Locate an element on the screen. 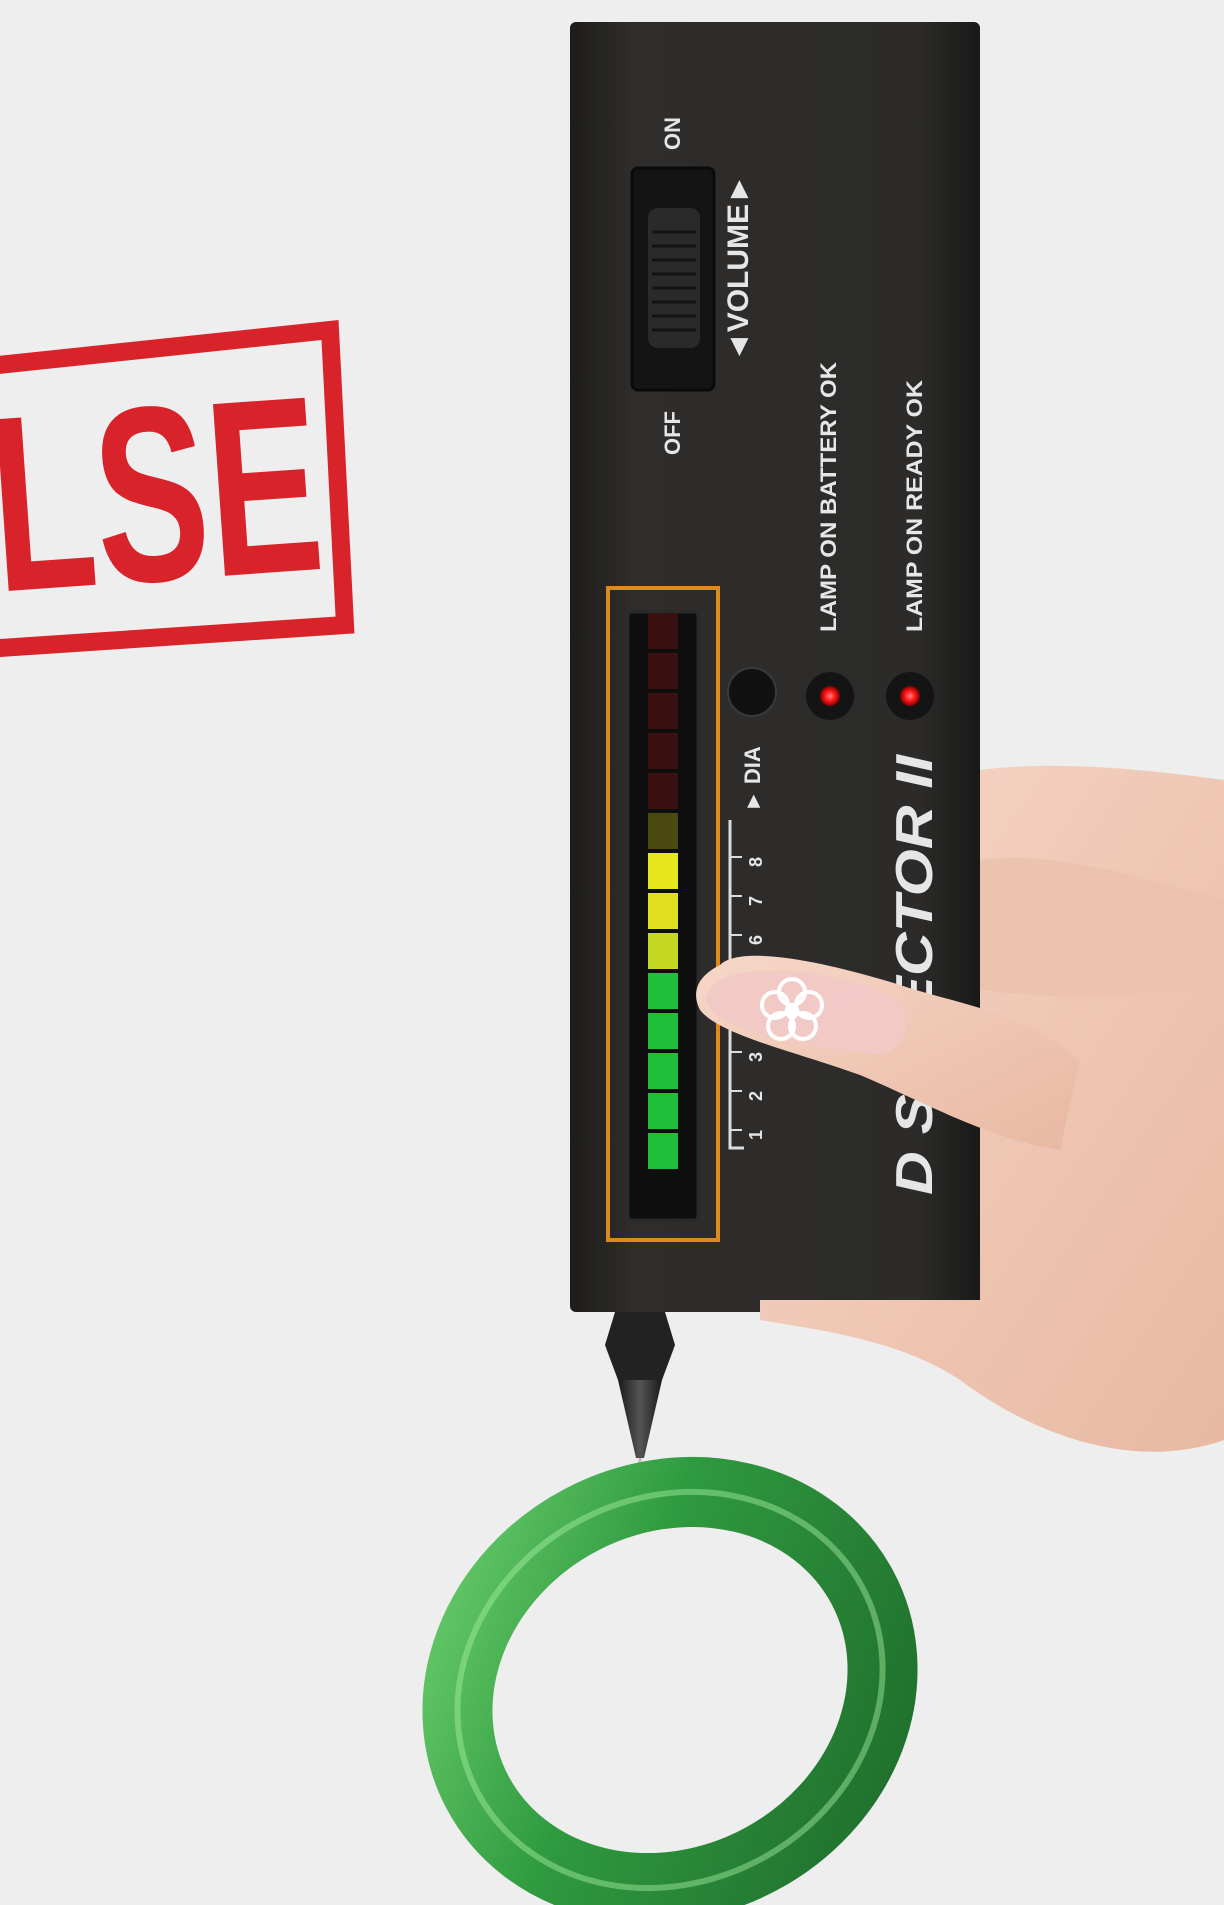 The width and height of the screenshot is (1224, 1905). scale-tick-label: 3 is located at coordinates (756, 1057).